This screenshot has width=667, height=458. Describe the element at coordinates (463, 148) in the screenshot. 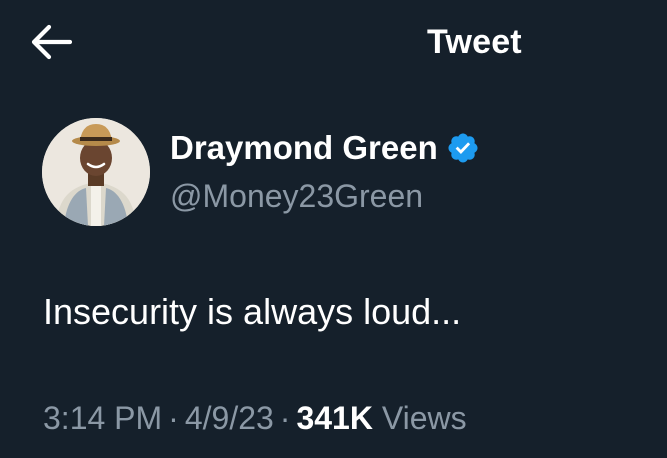

I see `verified-badge-icon` at that location.